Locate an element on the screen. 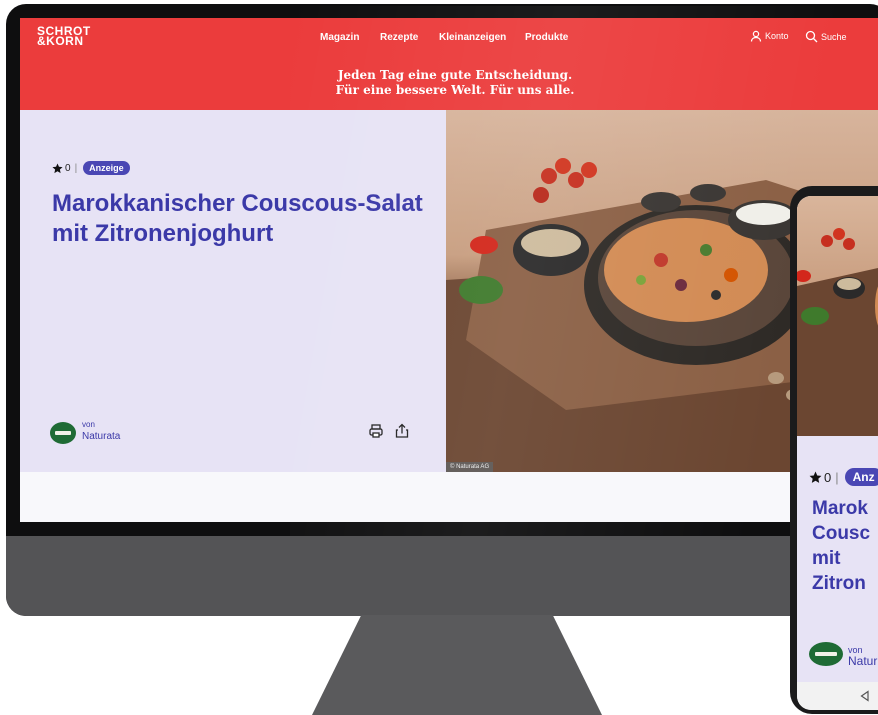  search-link: Suche is located at coordinates (826, 36).